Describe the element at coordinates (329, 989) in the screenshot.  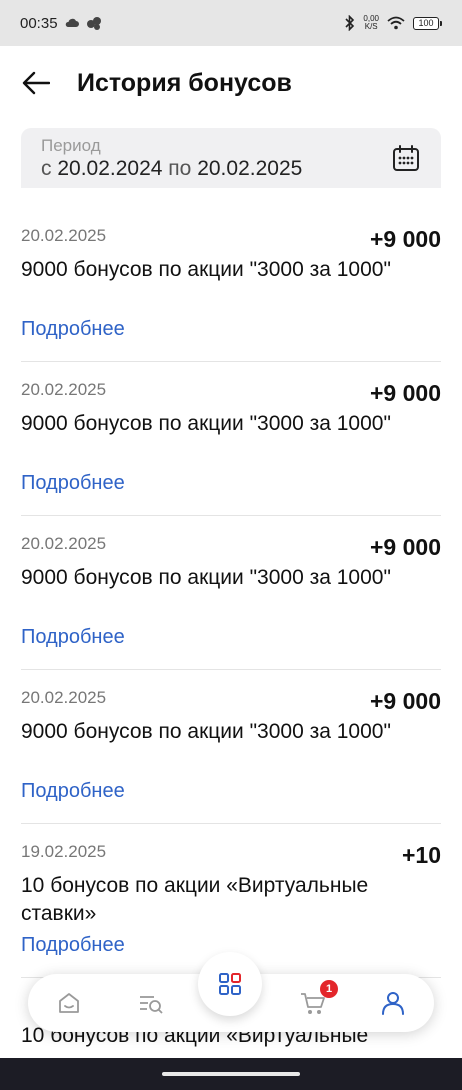
I see `cart-badge: 1` at that location.